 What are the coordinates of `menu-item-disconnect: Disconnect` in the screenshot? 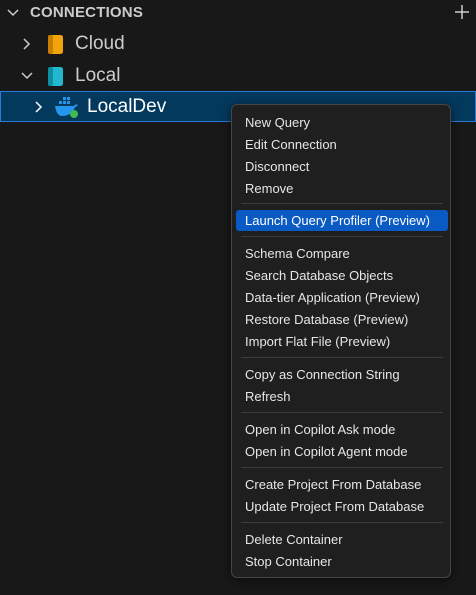 It's located at (342, 166).